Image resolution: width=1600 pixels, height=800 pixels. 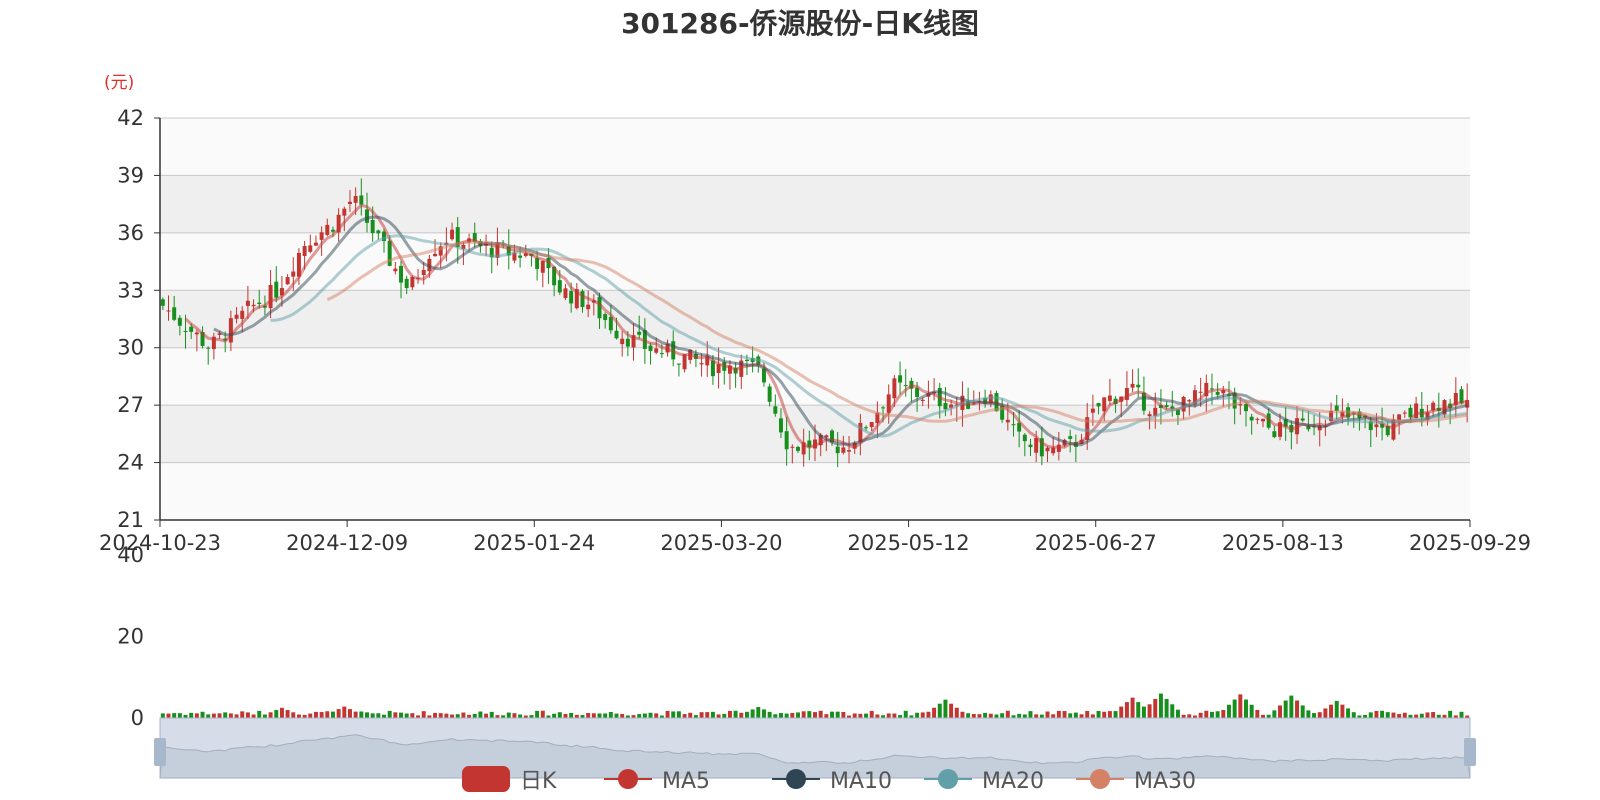 What do you see at coordinates (832, 781) in the screenshot?
I see `legend-item-ma10: MA10` at bounding box center [832, 781].